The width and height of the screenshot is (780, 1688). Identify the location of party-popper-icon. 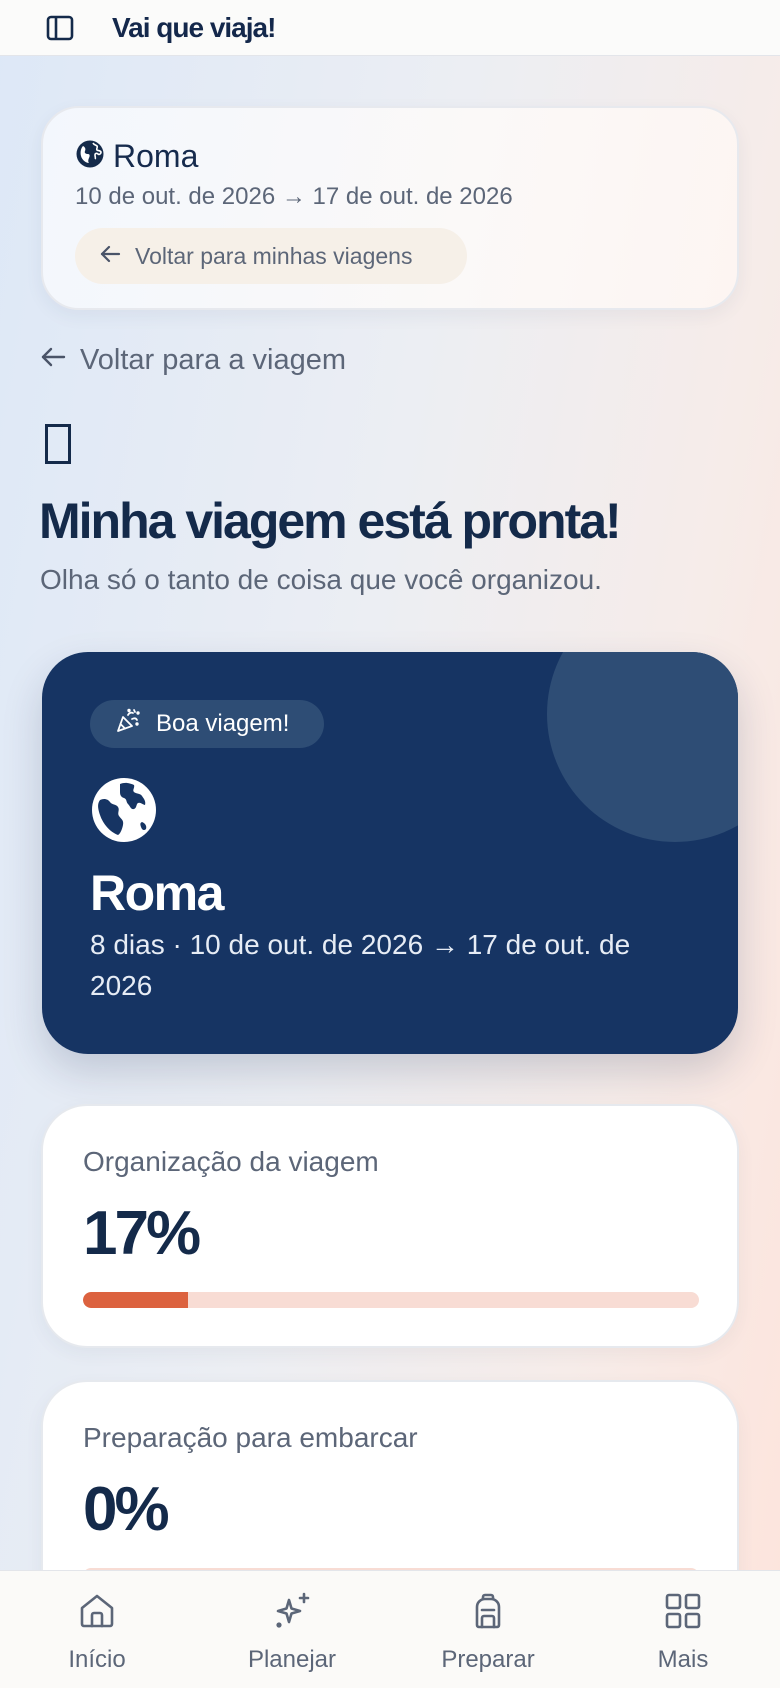
(128, 724).